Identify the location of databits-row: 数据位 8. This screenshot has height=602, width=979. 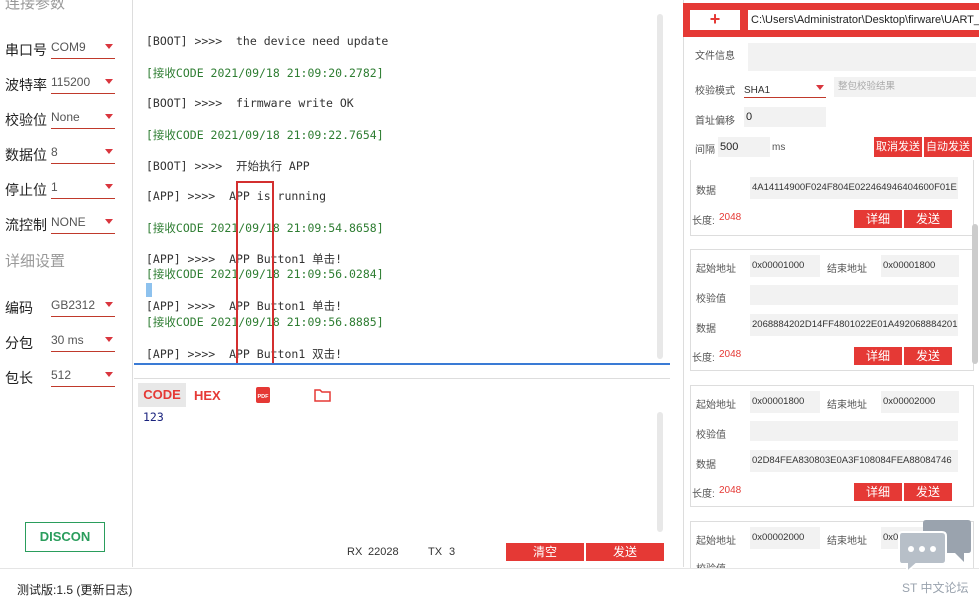
(67, 153).